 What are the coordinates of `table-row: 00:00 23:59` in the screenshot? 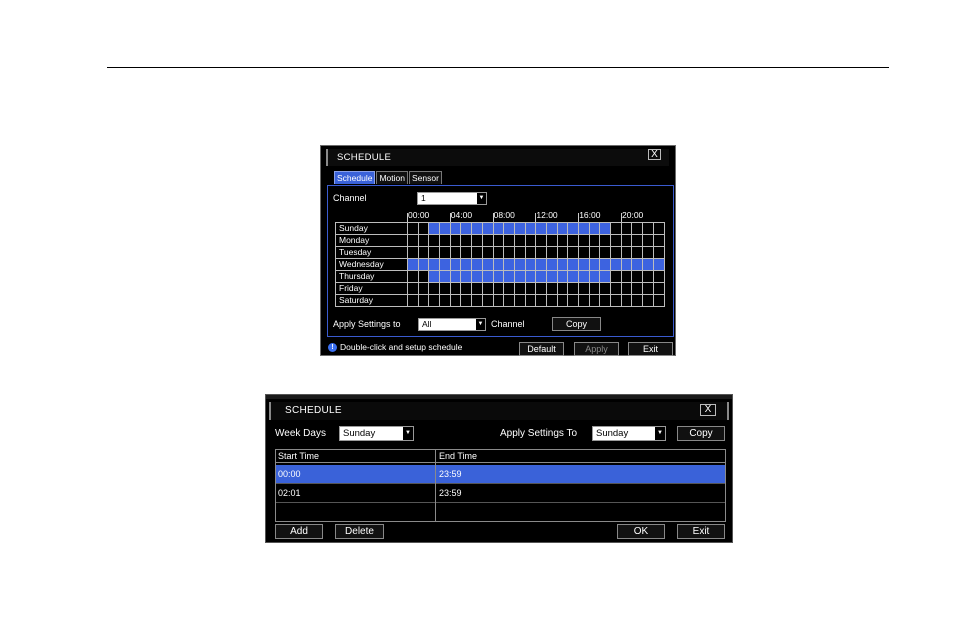 It's located at (500, 474).